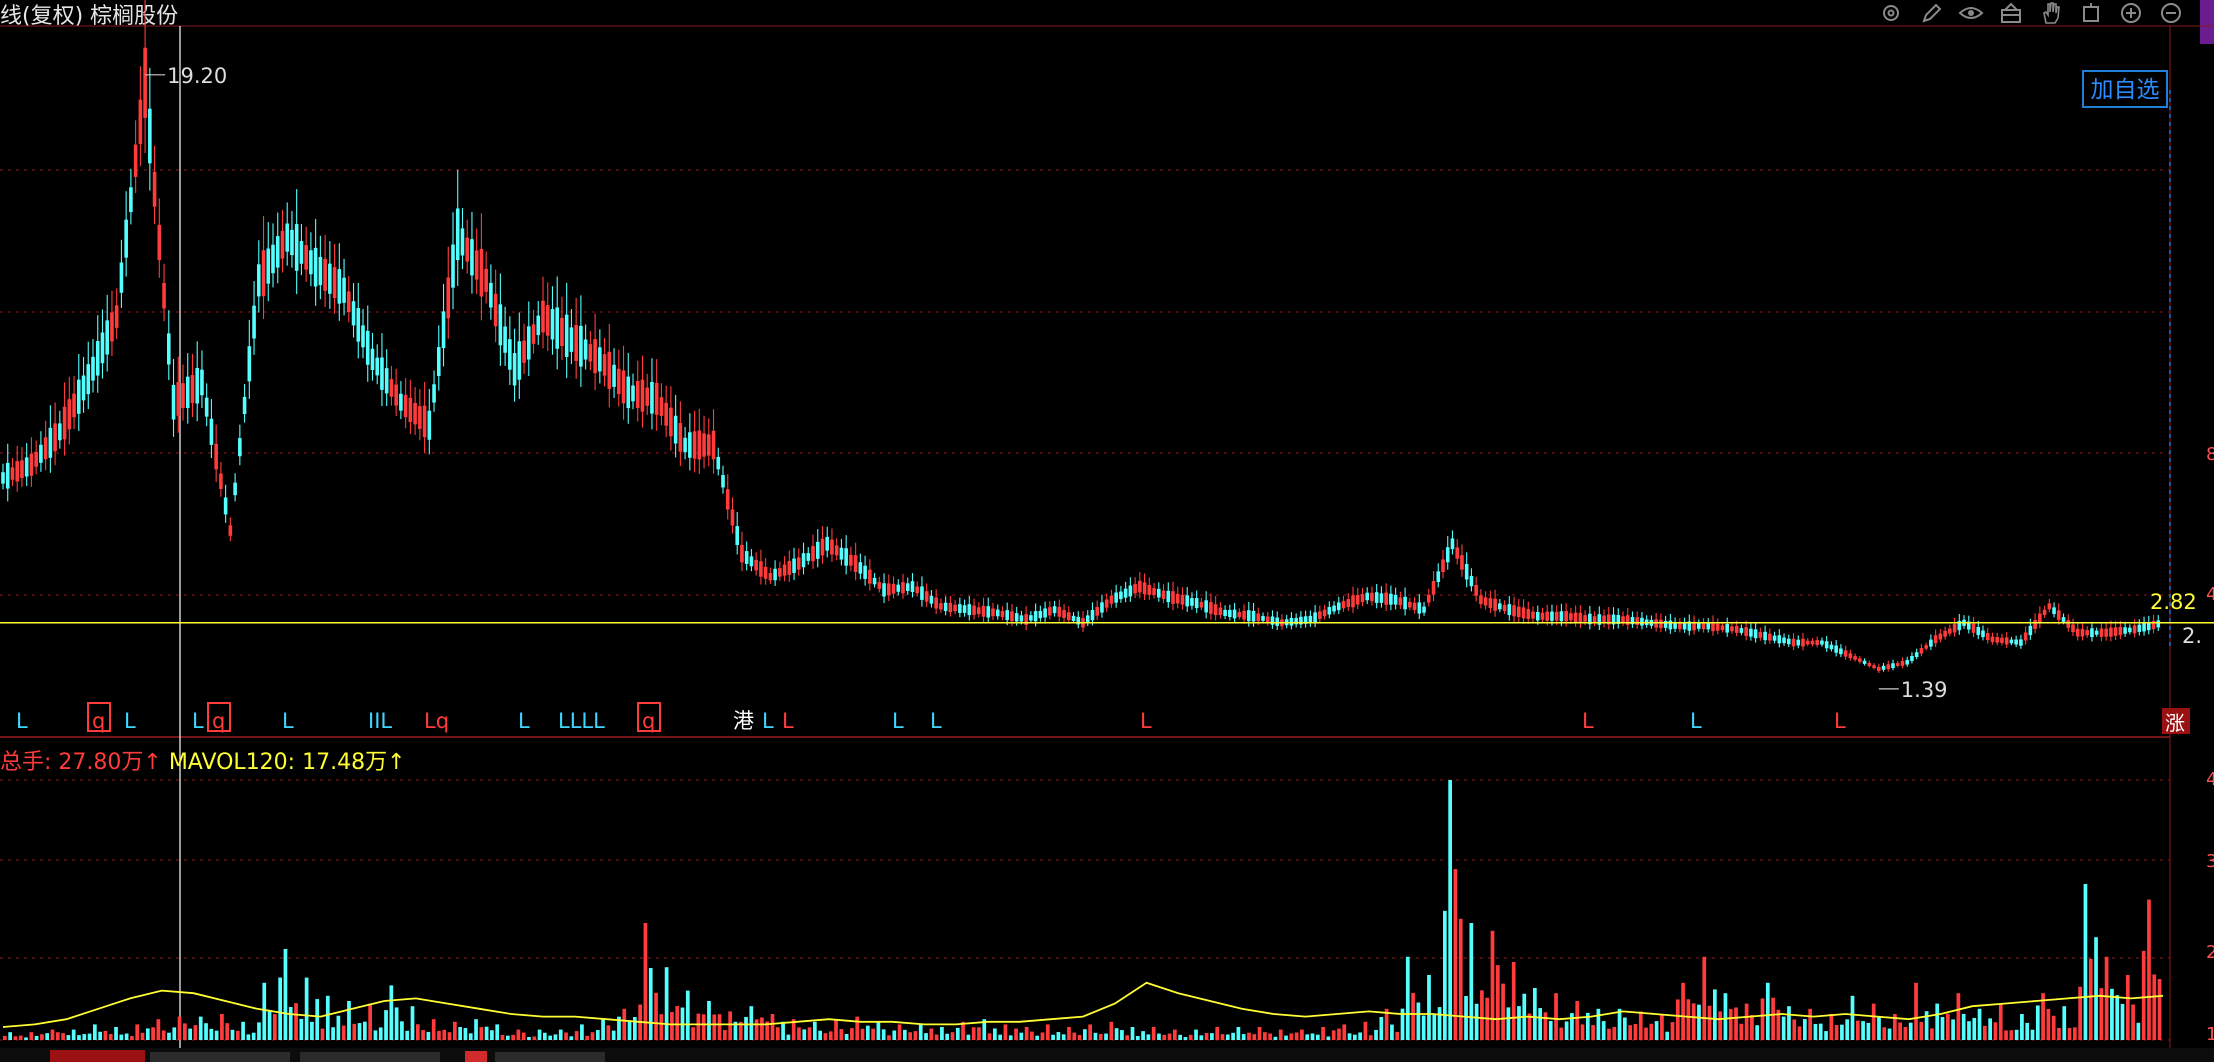 The width and height of the screenshot is (2214, 1062). What do you see at coordinates (218, 721) in the screenshot?
I see `signal-marker: q` at bounding box center [218, 721].